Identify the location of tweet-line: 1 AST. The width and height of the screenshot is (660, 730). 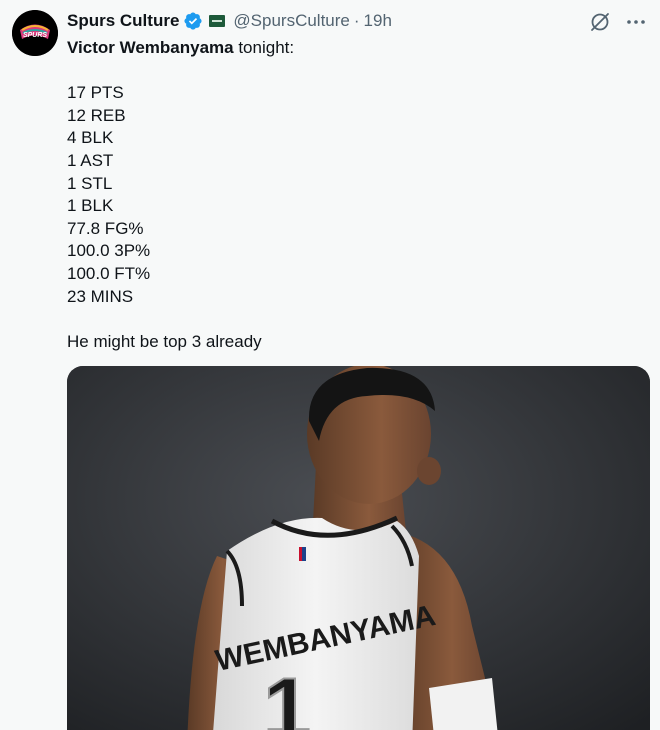
(90, 160).